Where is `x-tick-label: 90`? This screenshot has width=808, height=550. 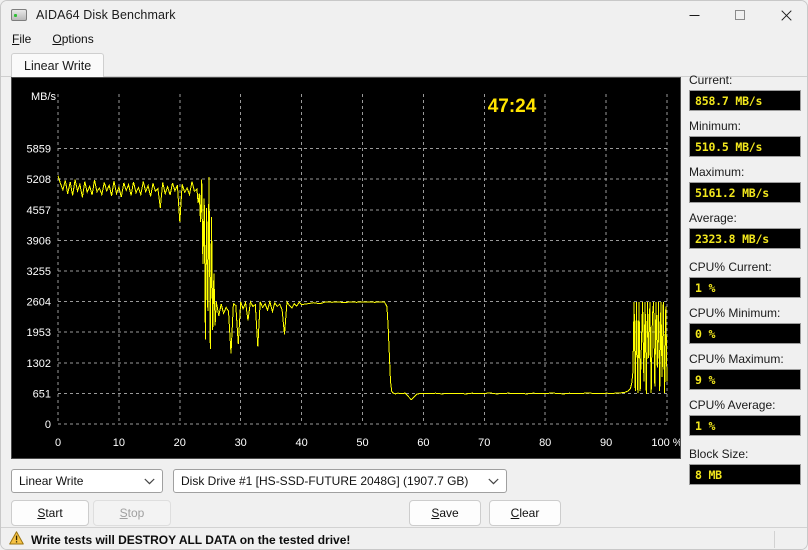 x-tick-label: 90 is located at coordinates (606, 443).